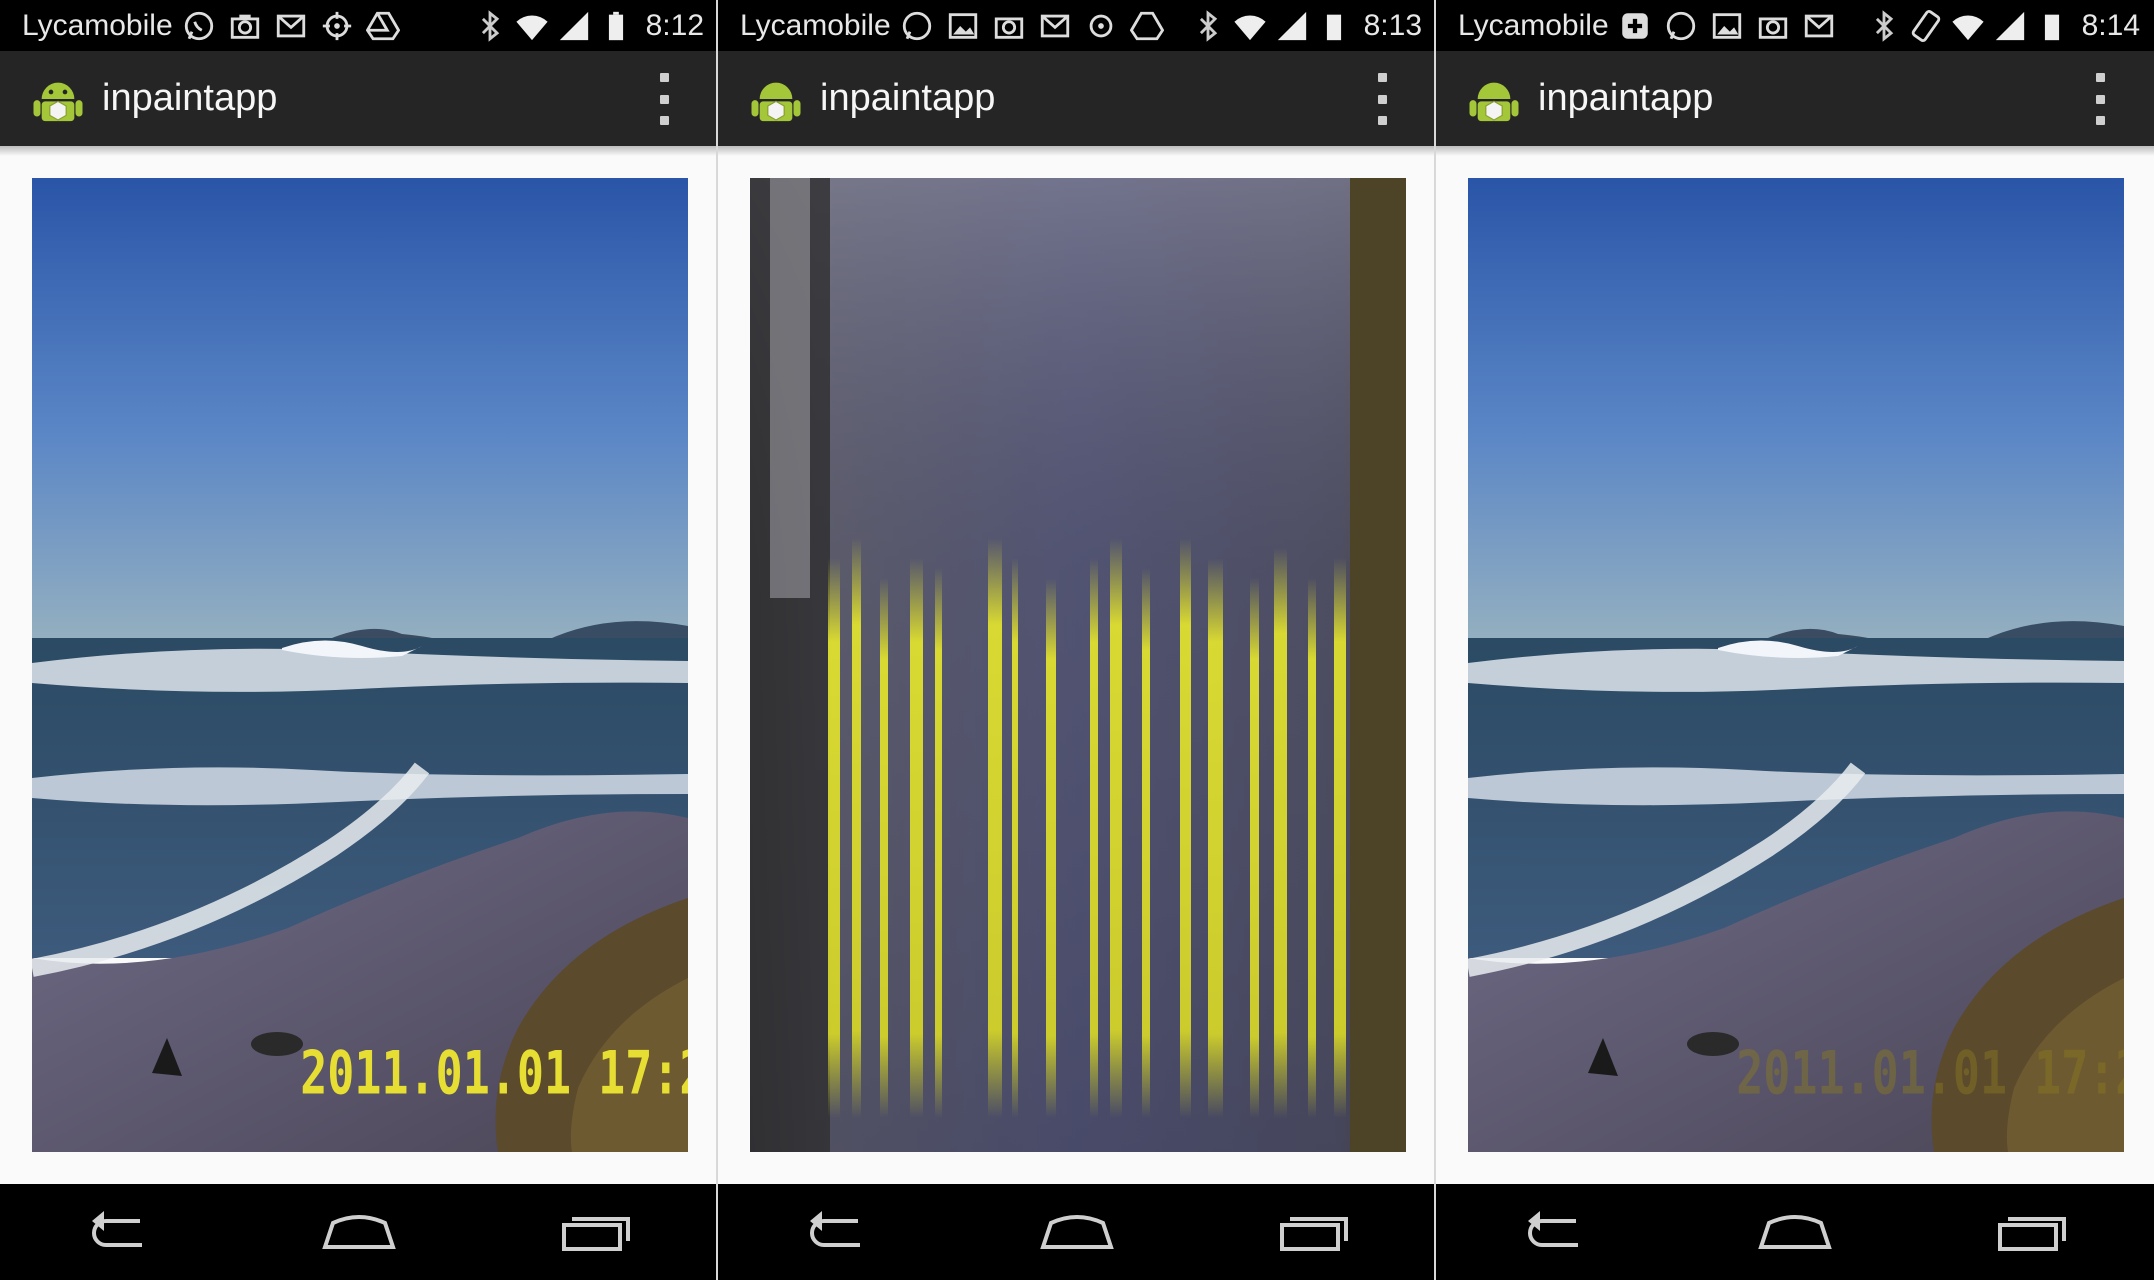  What do you see at coordinates (2110, 25) in the screenshot?
I see `clock: 8:14` at bounding box center [2110, 25].